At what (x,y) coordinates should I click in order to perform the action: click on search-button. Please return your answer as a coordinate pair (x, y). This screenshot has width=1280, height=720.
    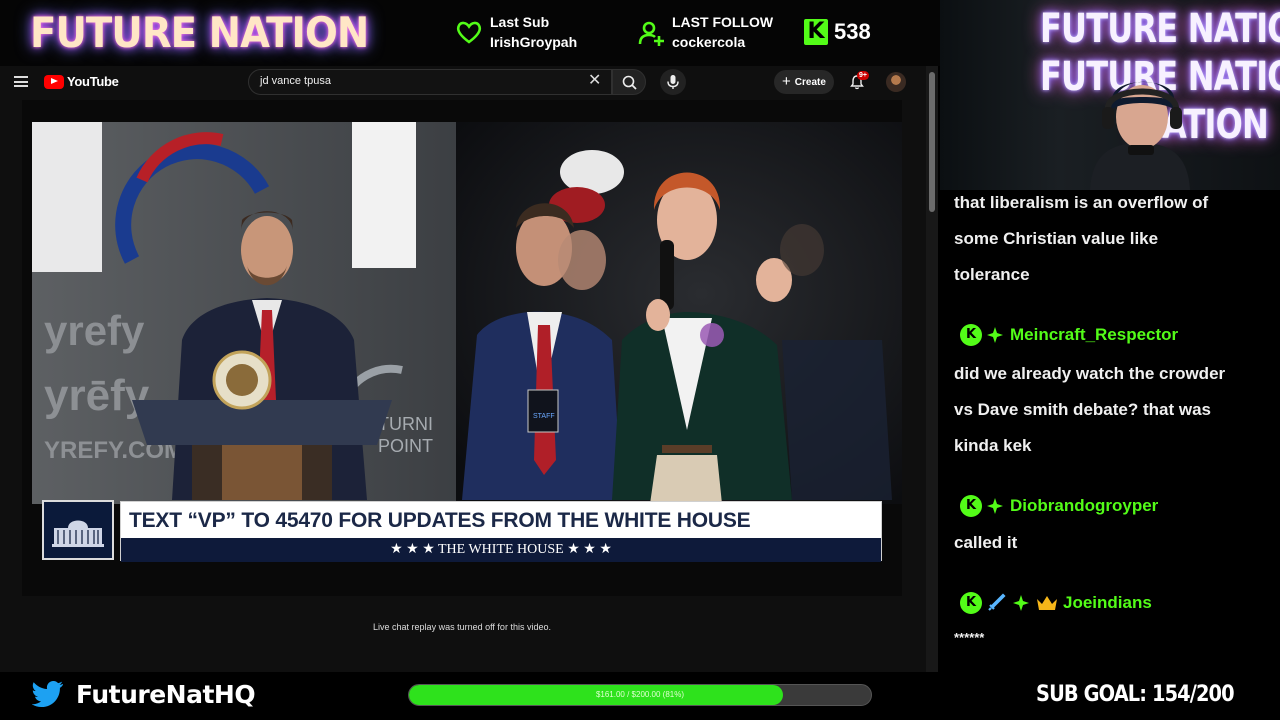
    Looking at the image, I should click on (629, 82).